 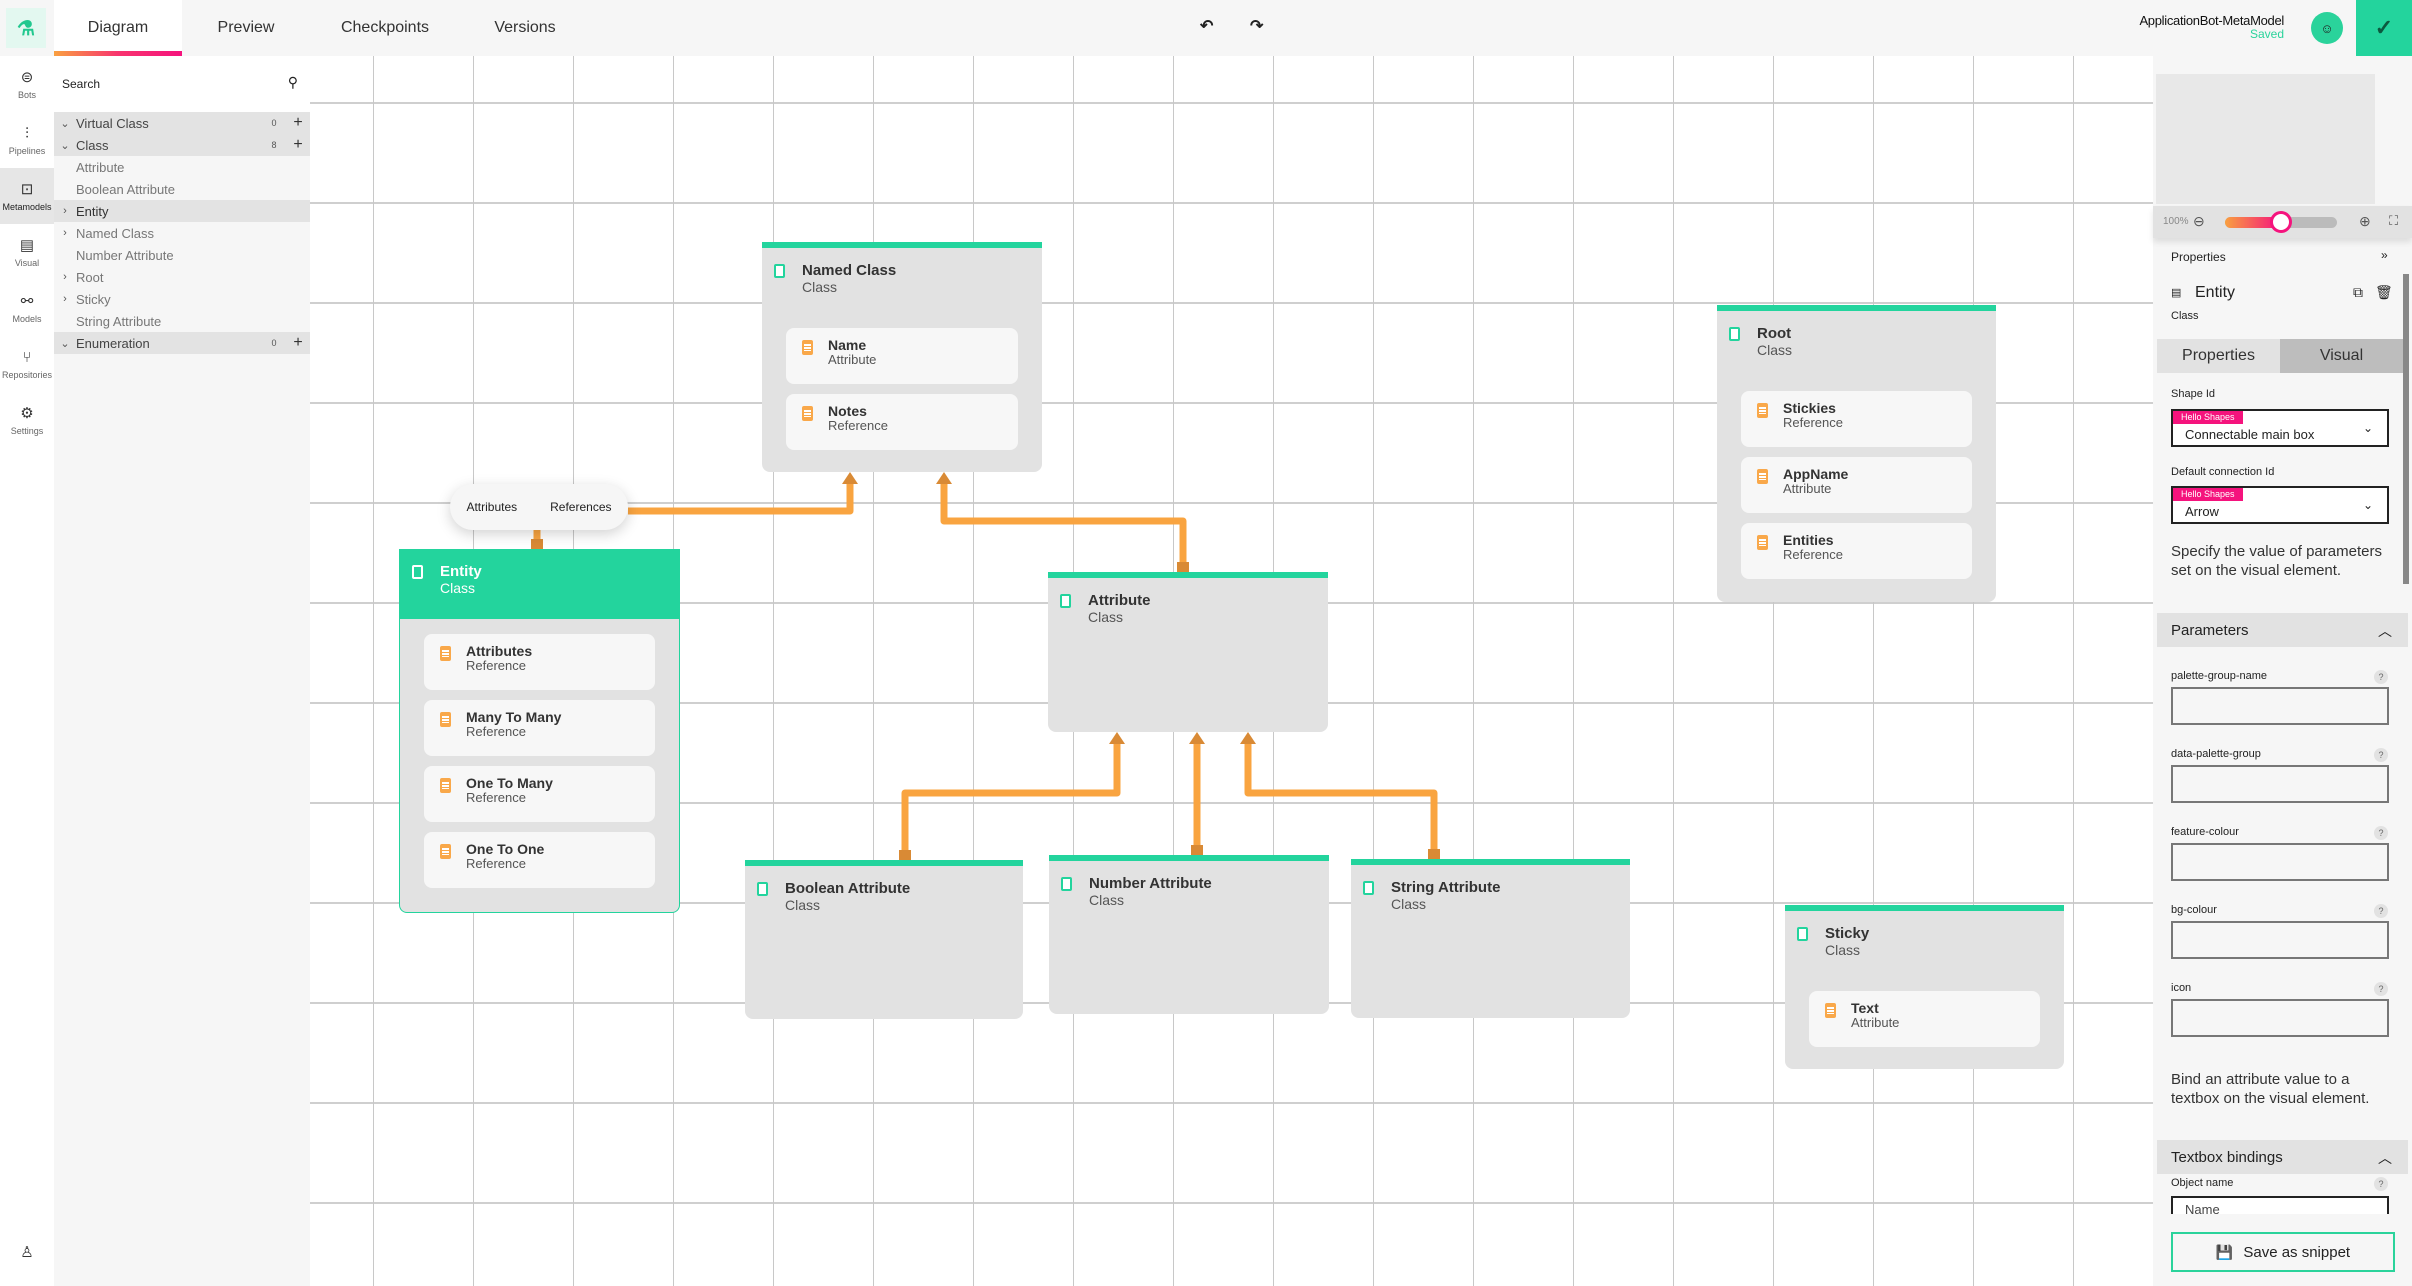 I want to click on feature-row: One To One Reference, so click(x=539, y=860).